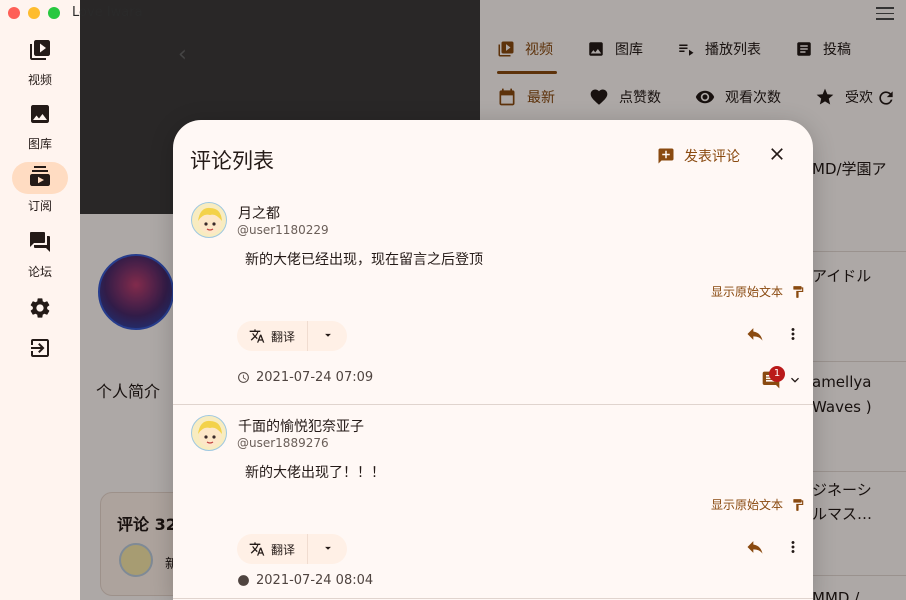  What do you see at coordinates (40, 116) in the screenshot?
I see `image-icon` at bounding box center [40, 116].